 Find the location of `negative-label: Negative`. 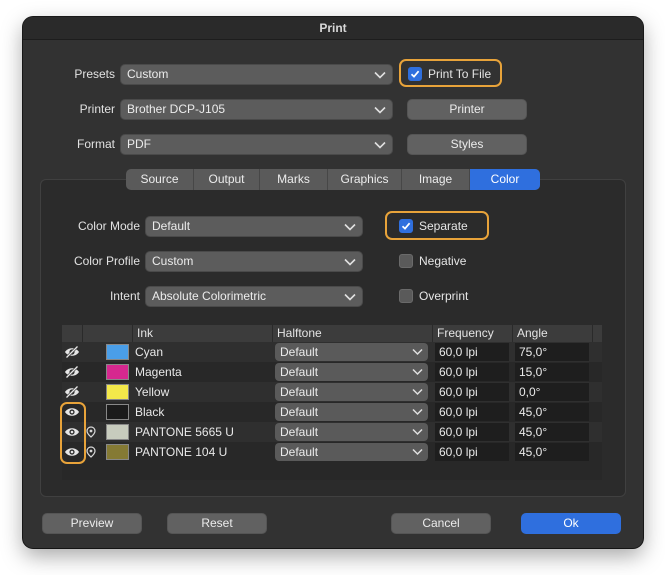

negative-label: Negative is located at coordinates (443, 261).